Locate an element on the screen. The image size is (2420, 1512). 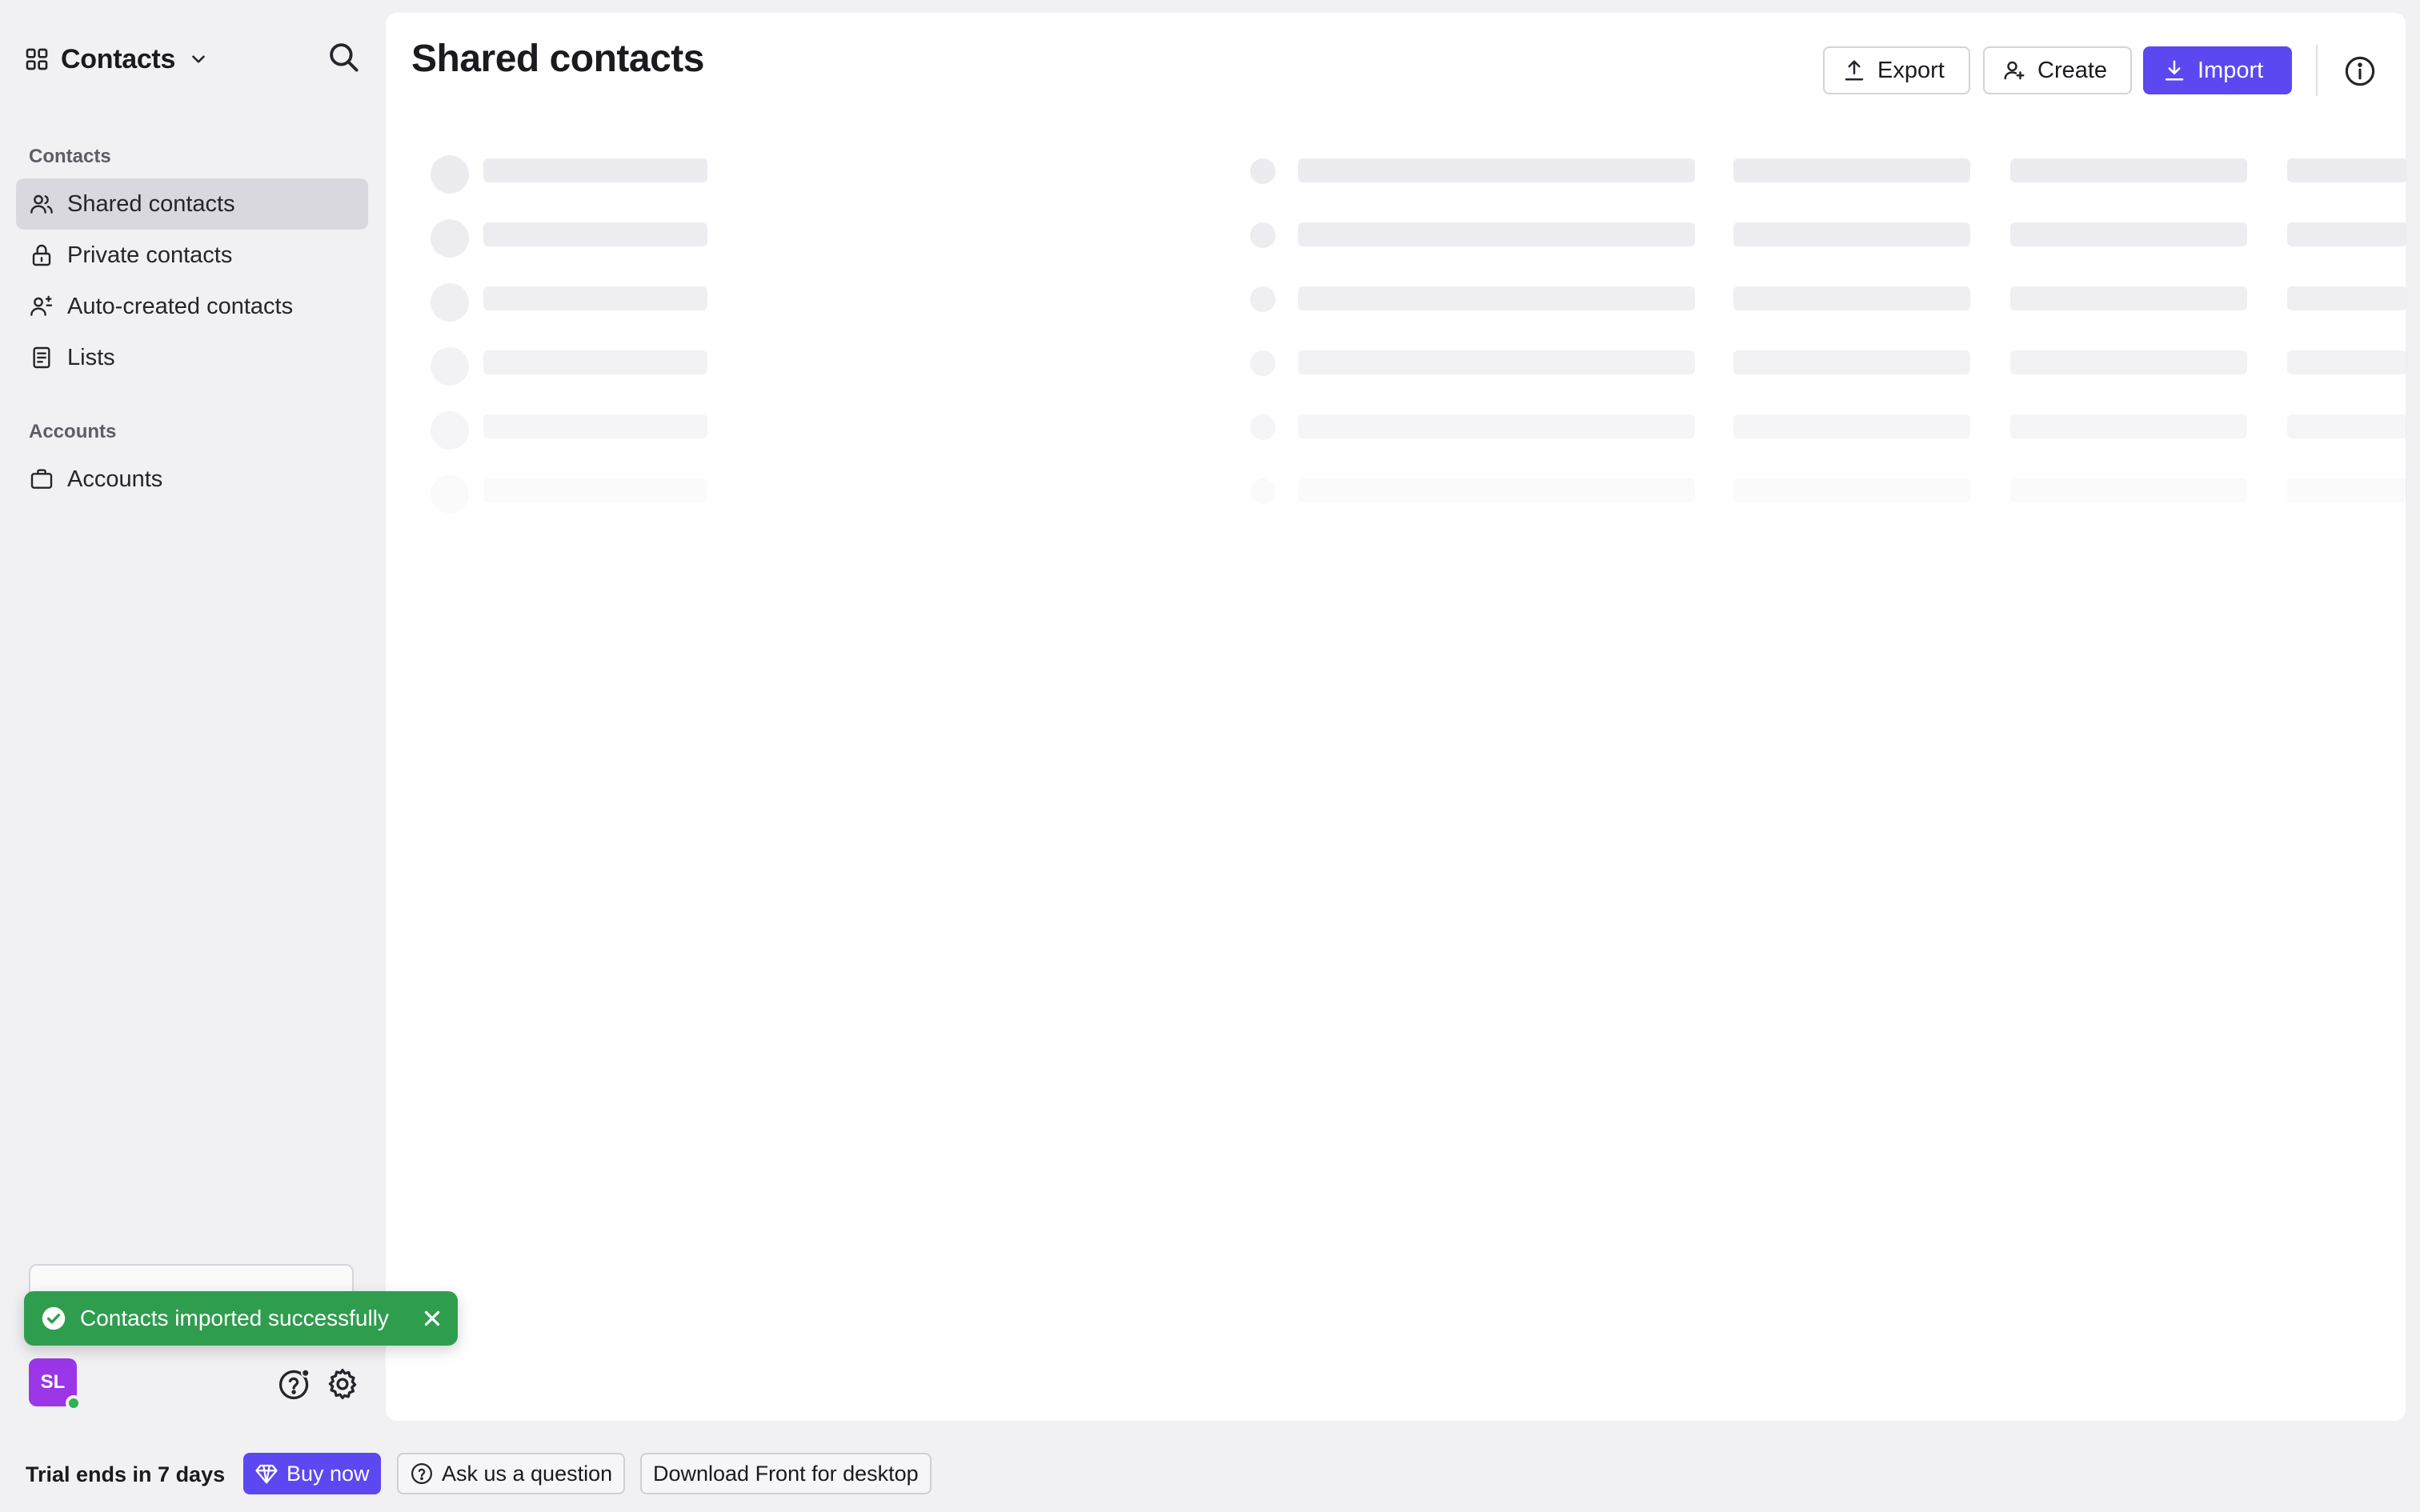
sidebar-item-auto-created-contacts: Auto-created contacts is located at coordinates (192, 306).